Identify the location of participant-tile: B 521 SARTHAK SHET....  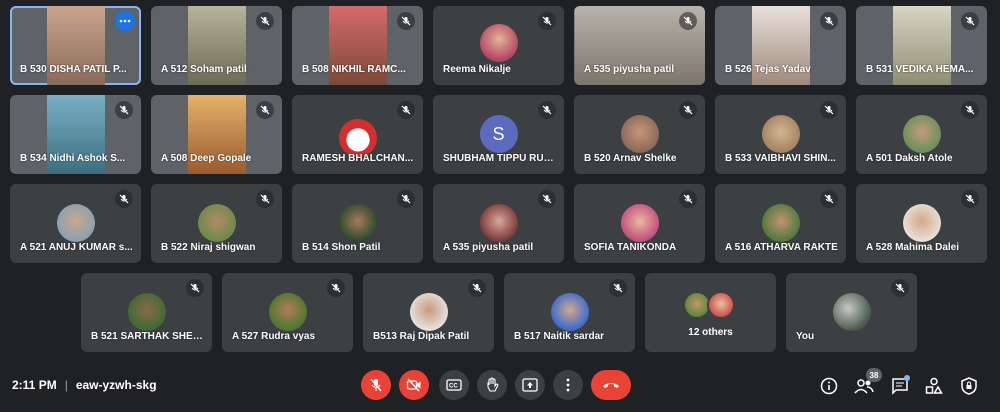
(146, 312).